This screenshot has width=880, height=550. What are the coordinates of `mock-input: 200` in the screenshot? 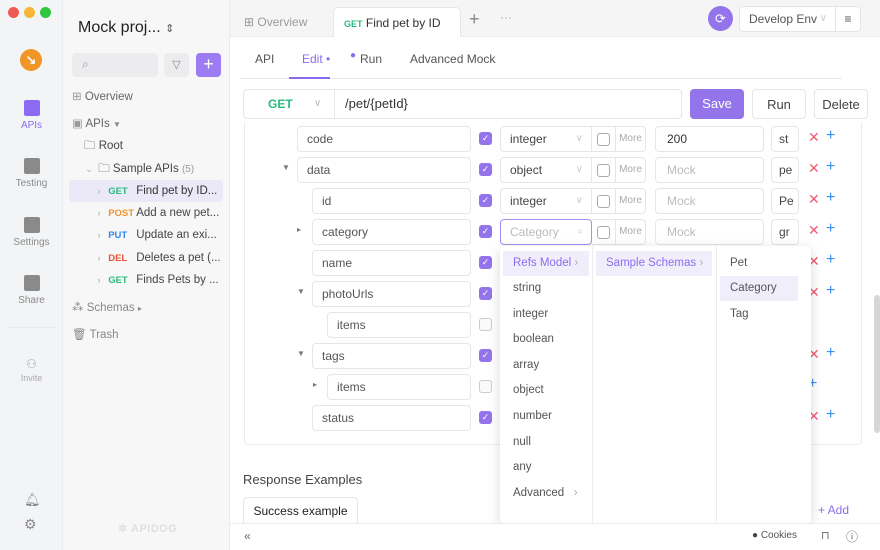 It's located at (709, 139).